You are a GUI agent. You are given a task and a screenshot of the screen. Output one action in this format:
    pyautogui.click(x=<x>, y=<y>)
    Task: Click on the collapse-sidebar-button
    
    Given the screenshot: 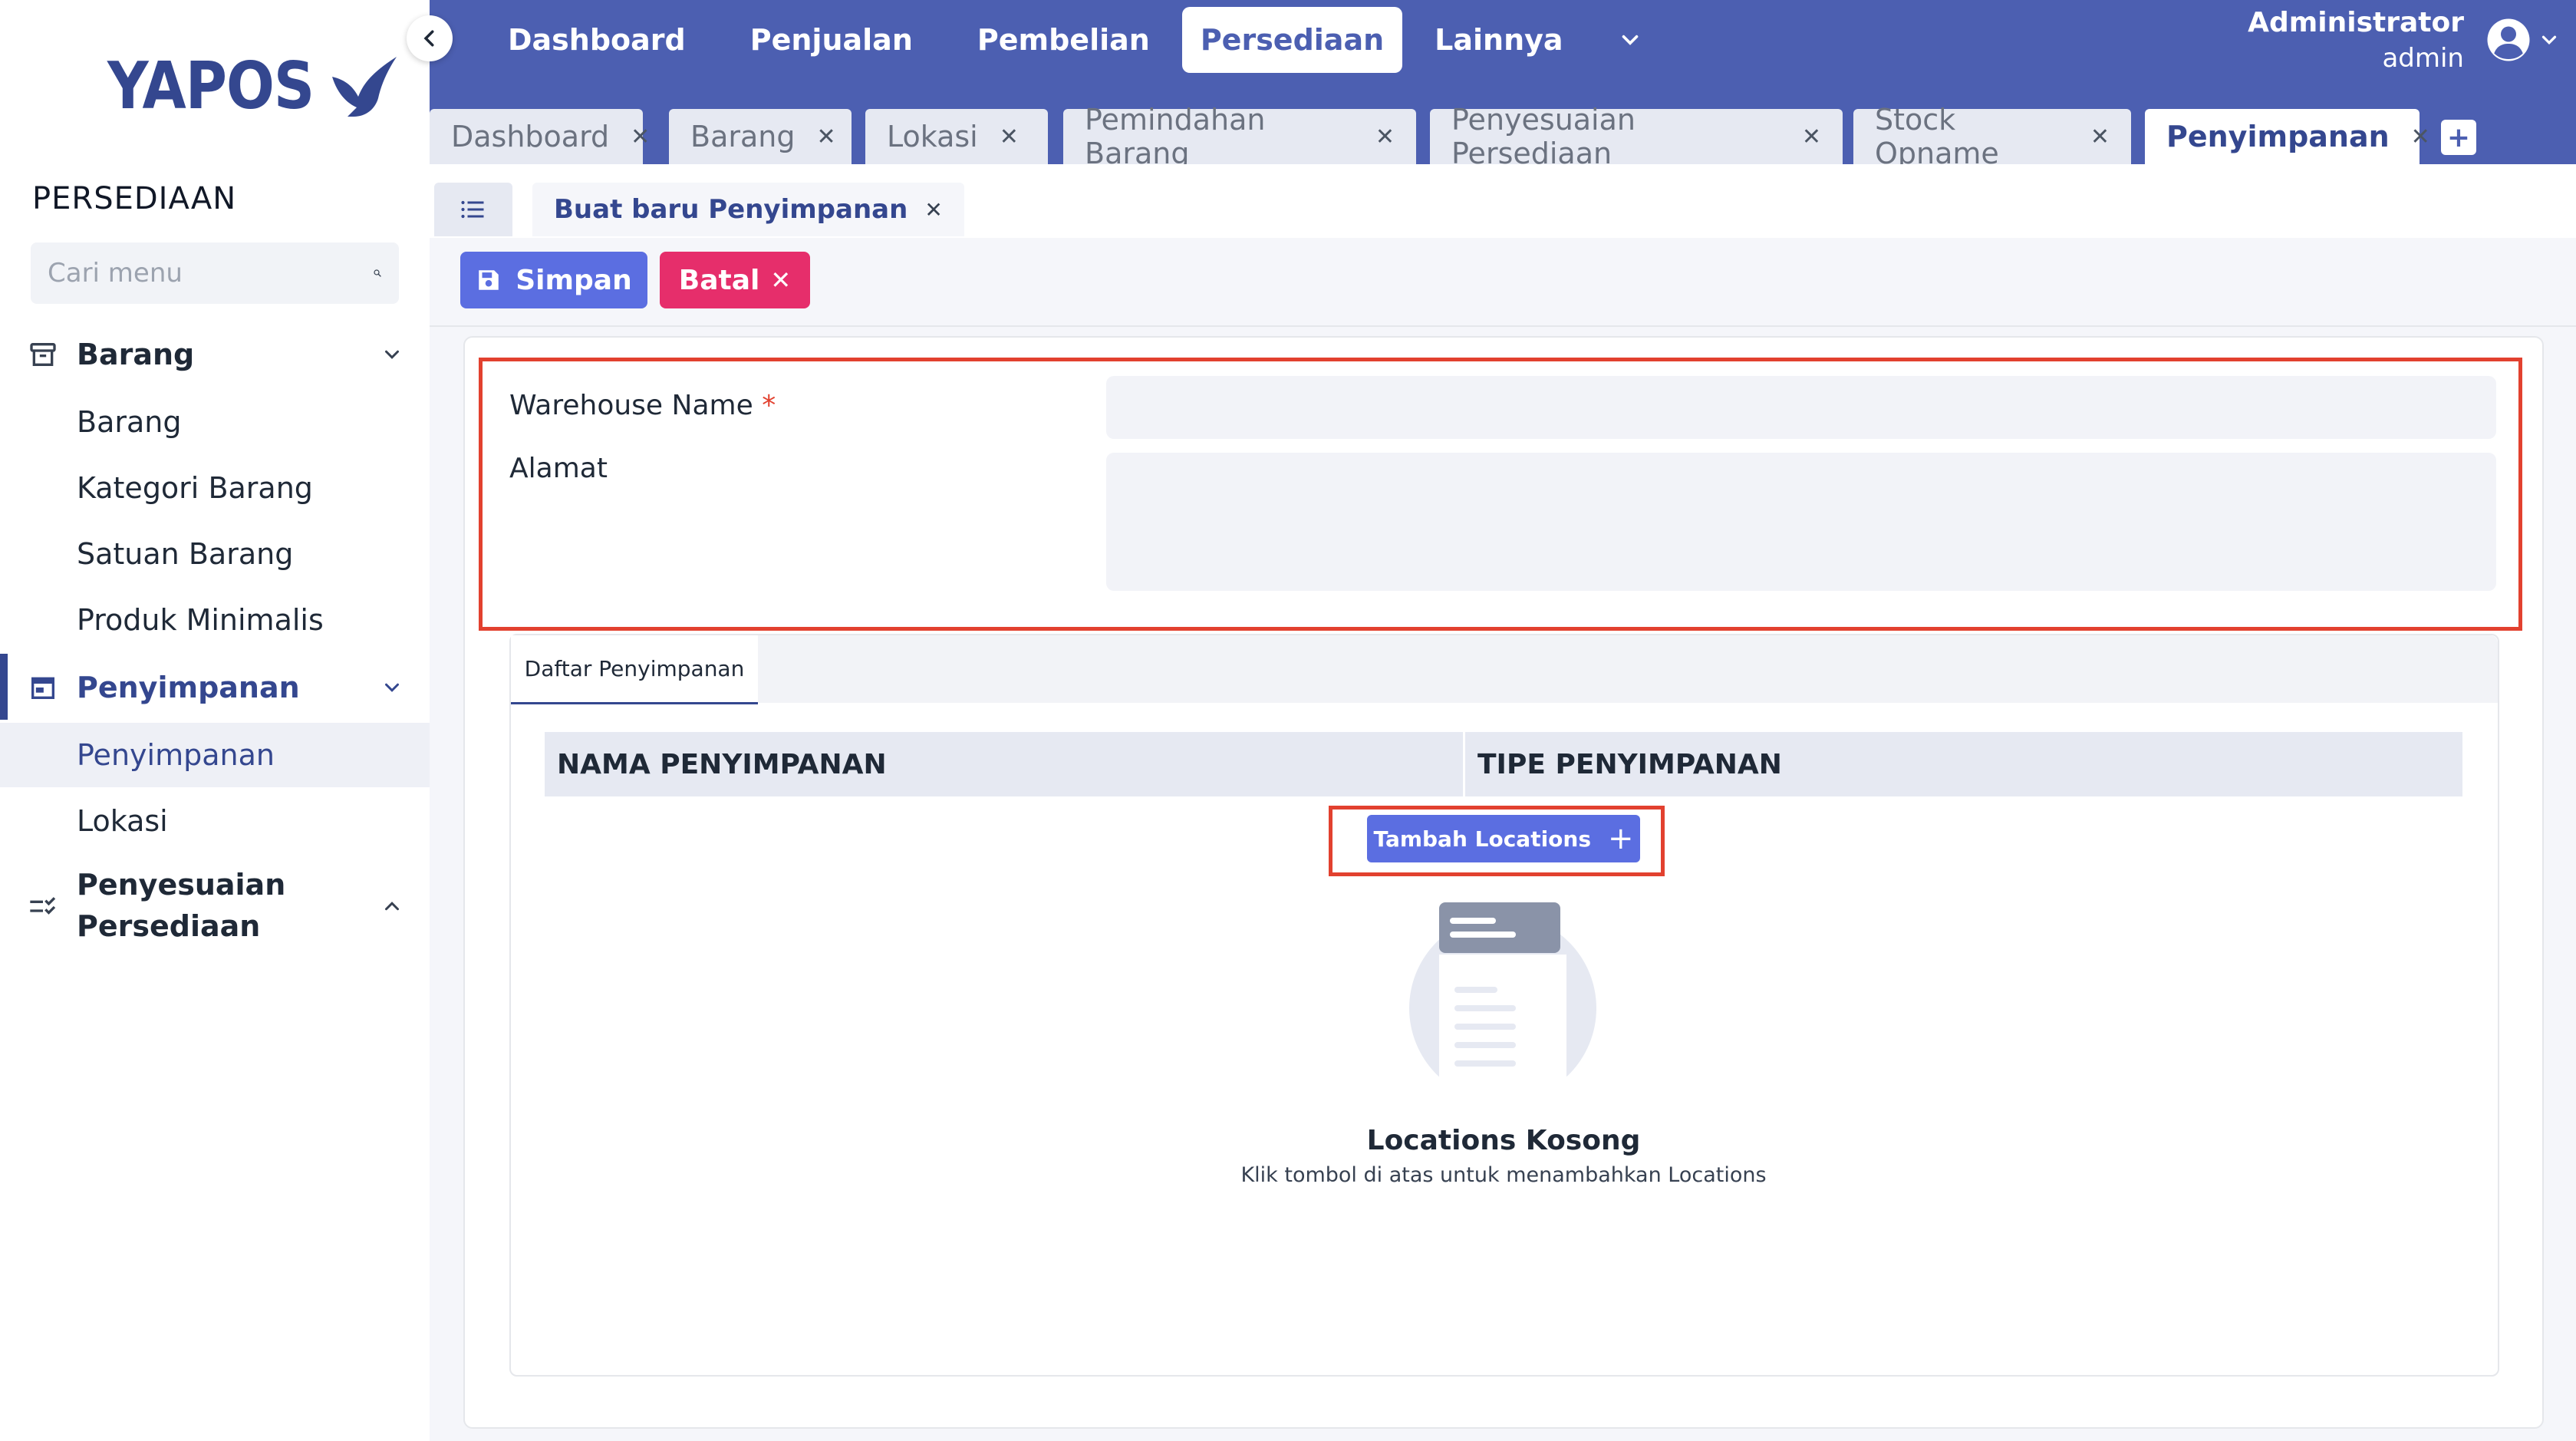 What is the action you would take?
    pyautogui.click(x=430, y=38)
    